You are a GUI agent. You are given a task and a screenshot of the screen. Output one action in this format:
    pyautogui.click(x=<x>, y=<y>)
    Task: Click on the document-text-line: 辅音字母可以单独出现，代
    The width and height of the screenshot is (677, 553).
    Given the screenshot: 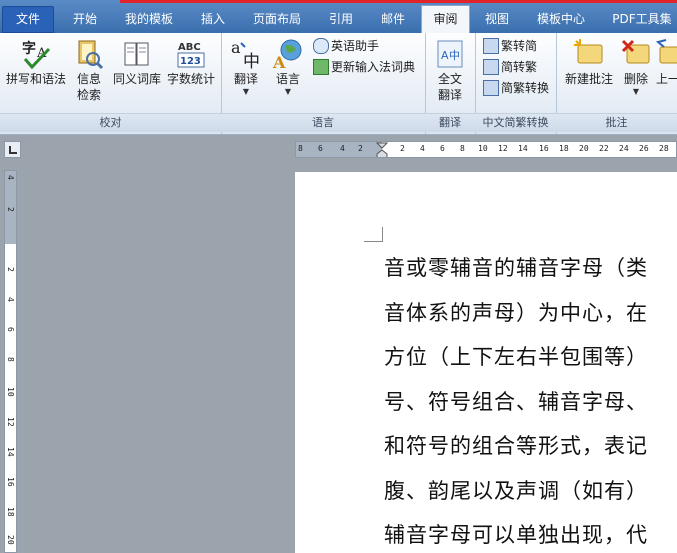 What is the action you would take?
    pyautogui.click(x=516, y=534)
    